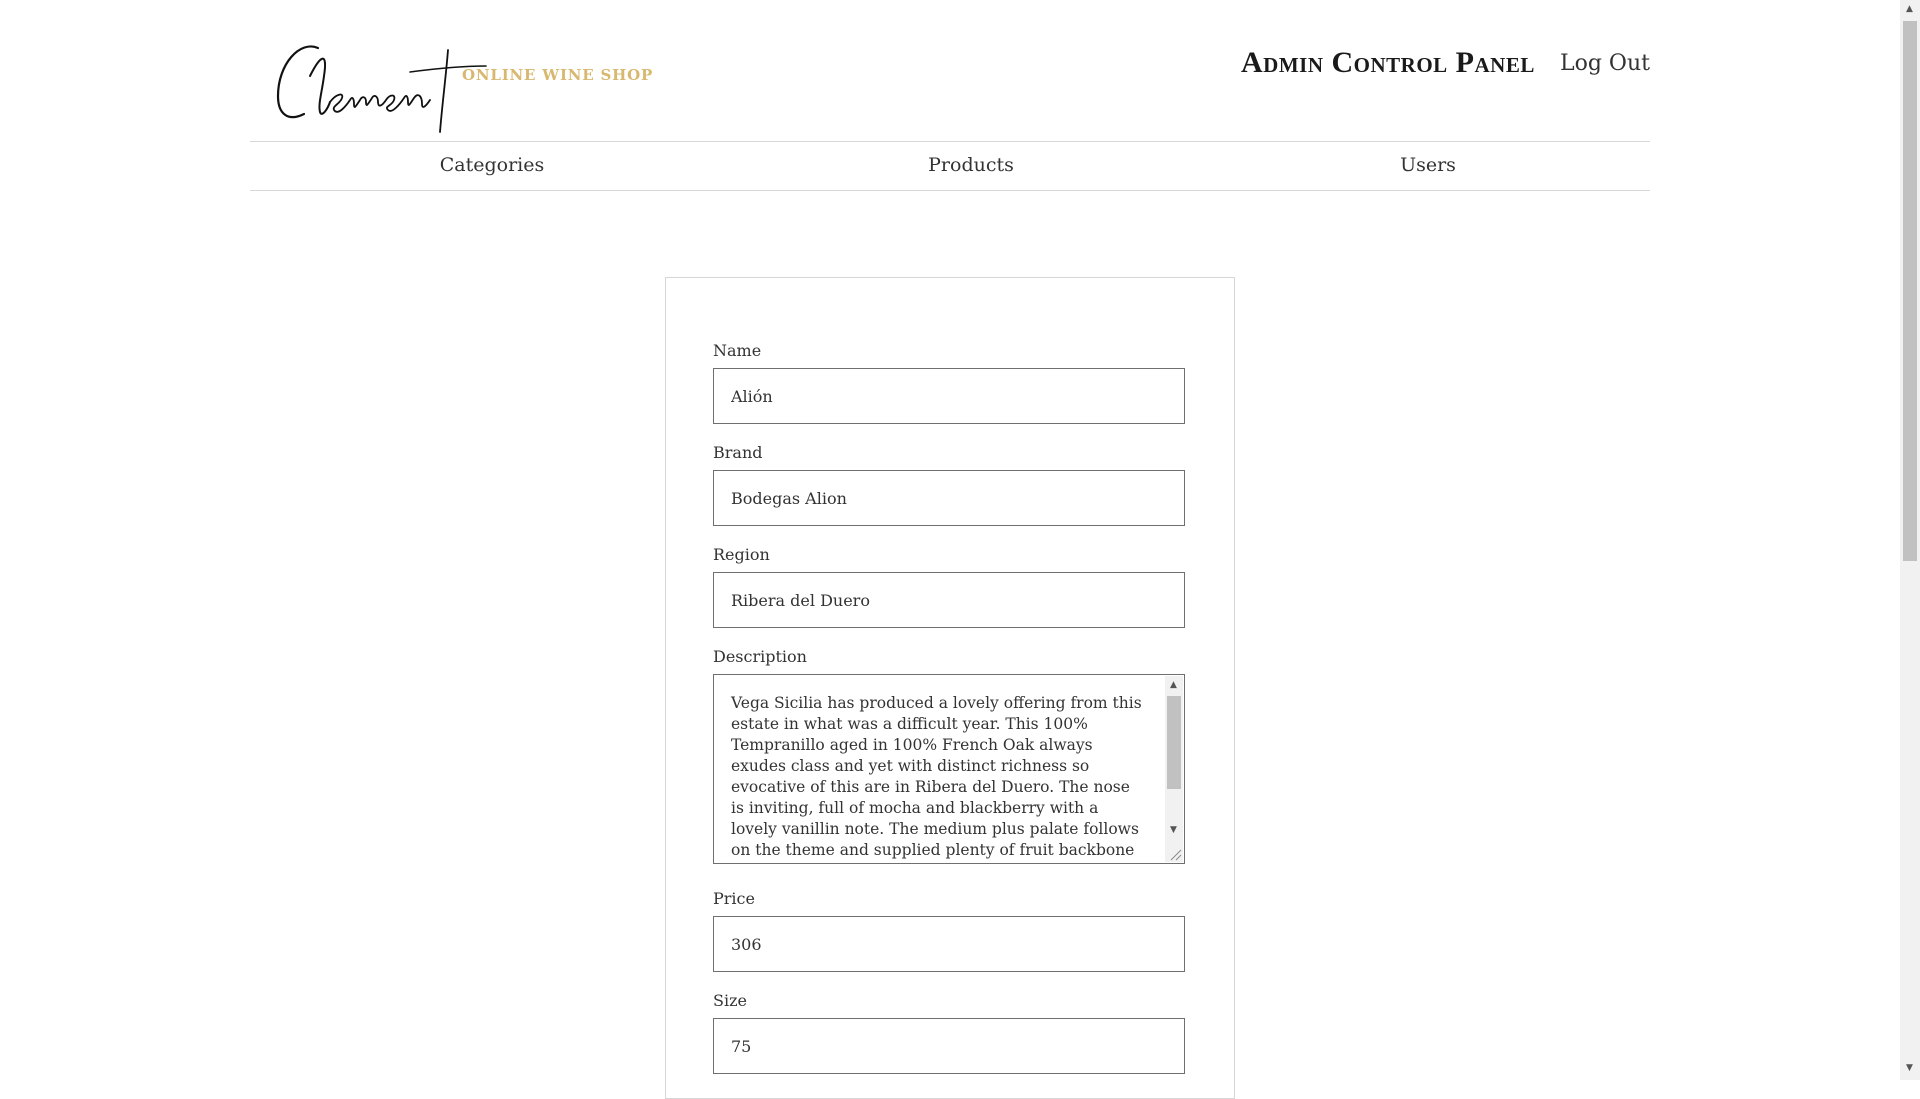 Image resolution: width=1920 pixels, height=1099 pixels. Describe the element at coordinates (1428, 165) in the screenshot. I see `nav-item-users: Users` at that location.